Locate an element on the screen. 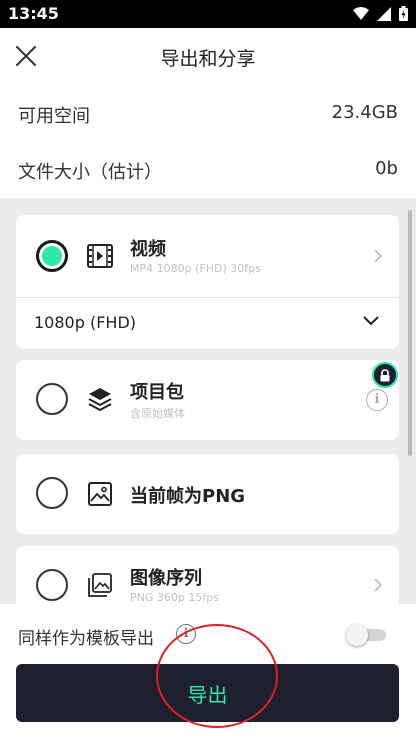  export-button: 导出 is located at coordinates (207, 693).